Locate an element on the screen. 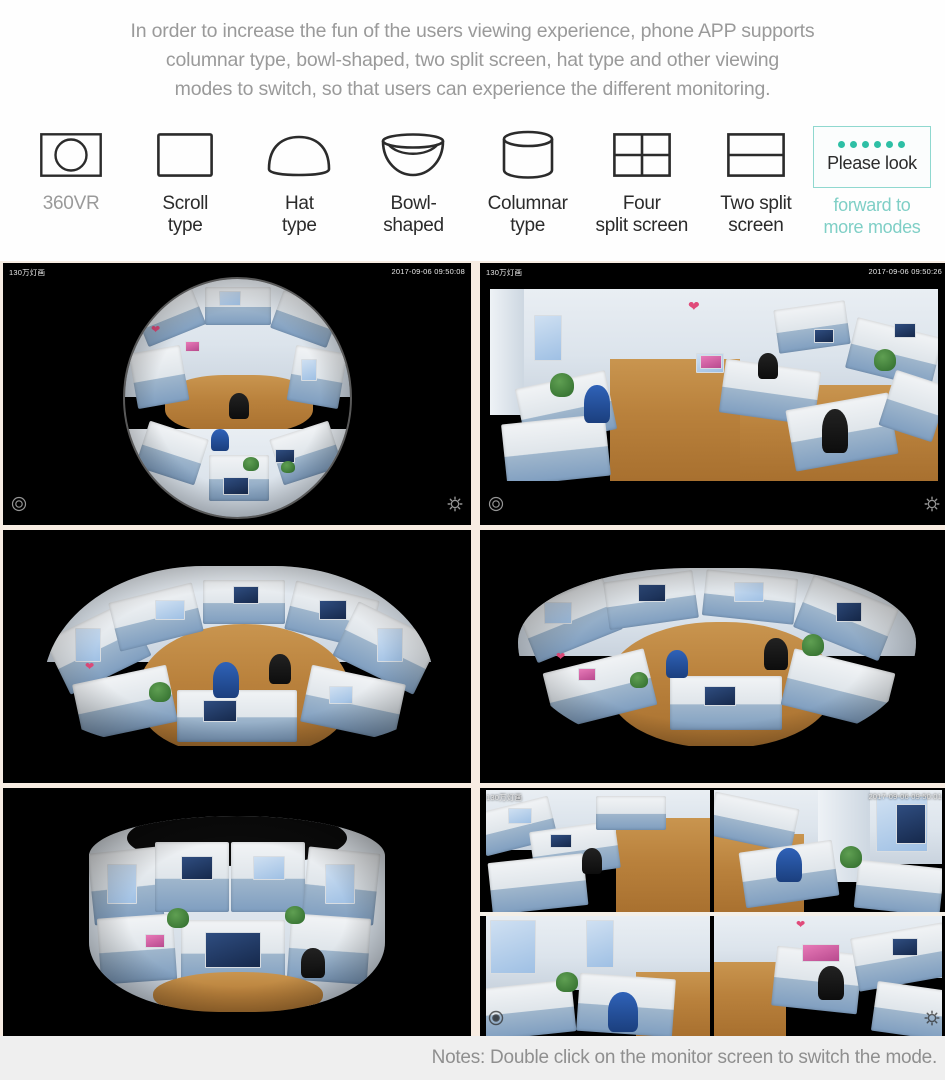 This screenshot has height=1080, width=945. more-modes-teaser: Please look forward to more modes is located at coordinates (871, 178).